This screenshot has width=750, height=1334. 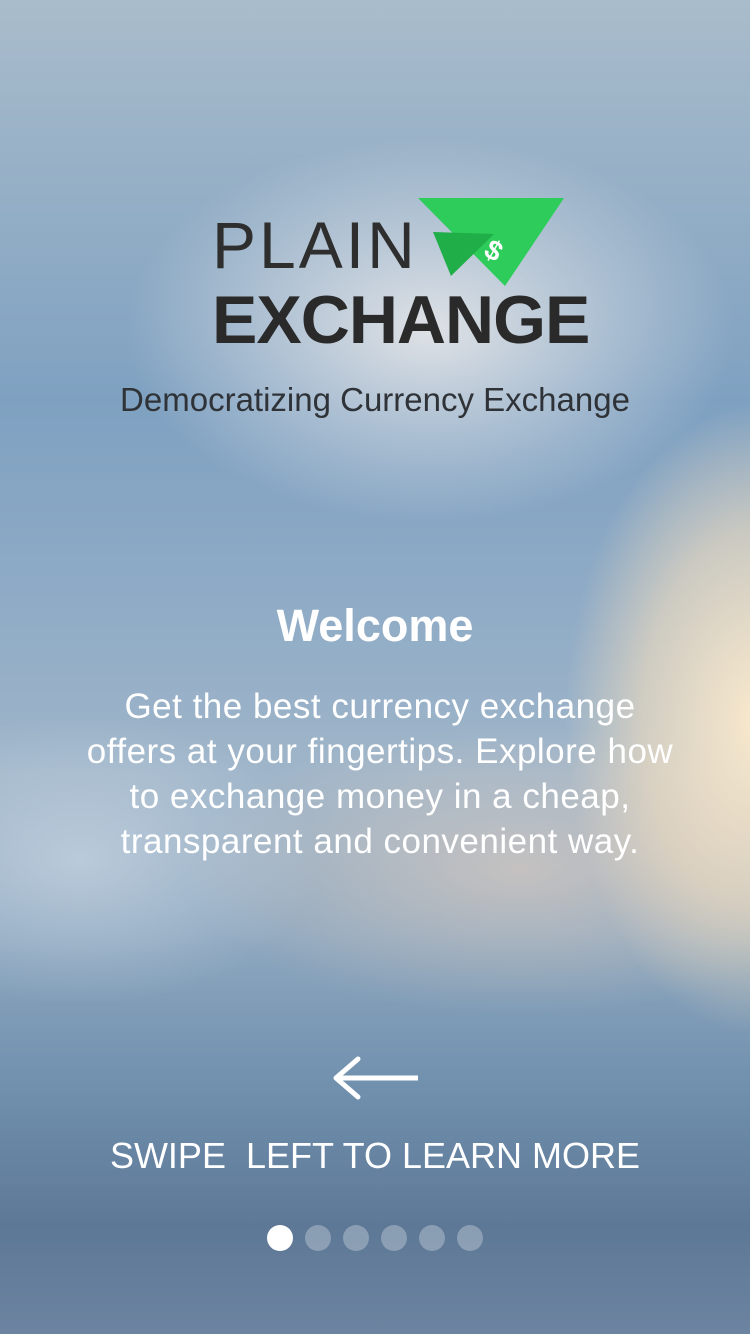 I want to click on tagline: Democratizing Currency Exchange, so click(x=375, y=399).